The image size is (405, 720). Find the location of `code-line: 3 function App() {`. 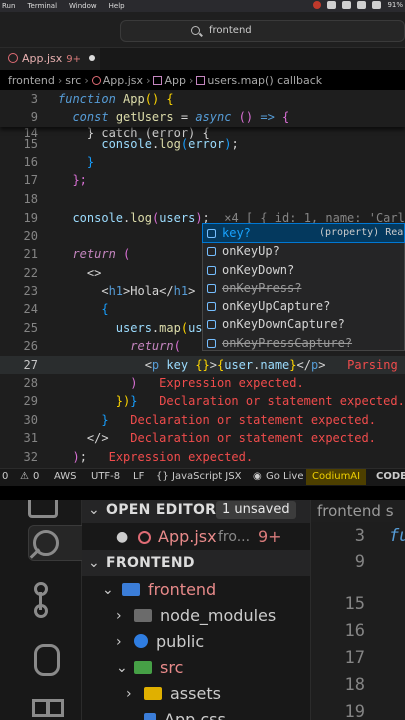

code-line: 3 function App() { is located at coordinates (202, 99).